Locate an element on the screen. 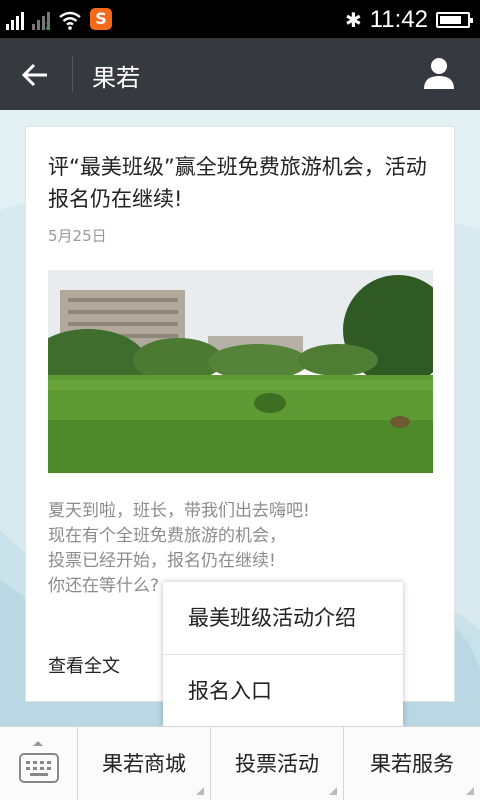 Image resolution: width=480 pixels, height=800 pixels. menu-store-button: 果若商城 is located at coordinates (144, 763).